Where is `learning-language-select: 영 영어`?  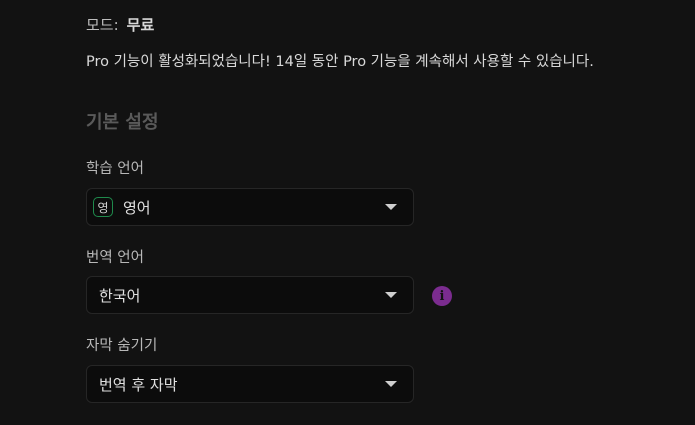
learning-language-select: 영 영어 is located at coordinates (250, 207).